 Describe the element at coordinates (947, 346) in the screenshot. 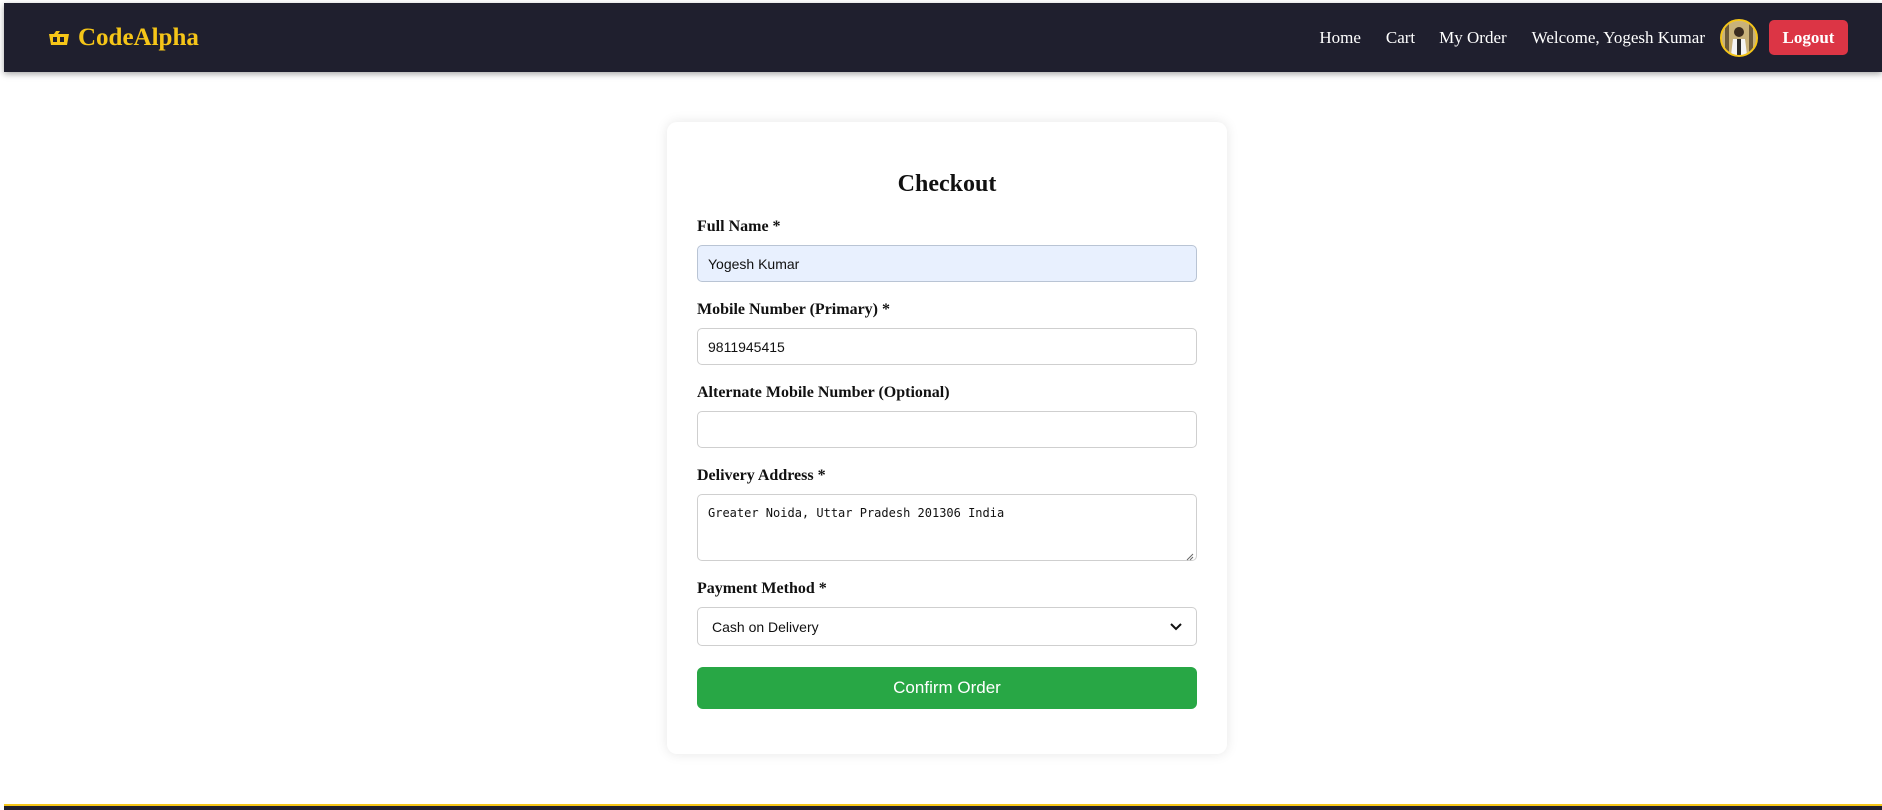

I see `mobile-primary-input: 9811945415` at that location.